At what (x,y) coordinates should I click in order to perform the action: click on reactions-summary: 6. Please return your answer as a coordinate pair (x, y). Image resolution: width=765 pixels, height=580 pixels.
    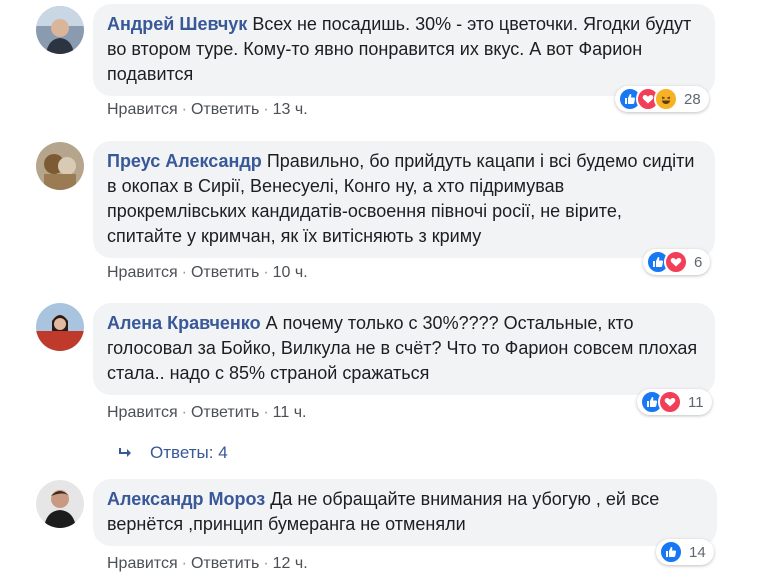
    Looking at the image, I should click on (677, 262).